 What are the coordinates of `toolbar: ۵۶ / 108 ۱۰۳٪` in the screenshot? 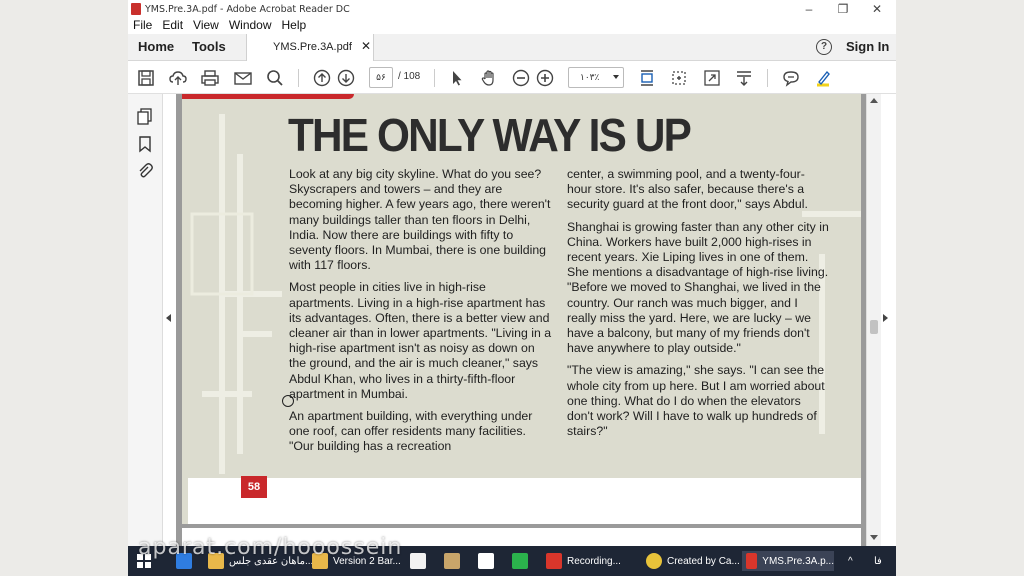 It's located at (512, 77).